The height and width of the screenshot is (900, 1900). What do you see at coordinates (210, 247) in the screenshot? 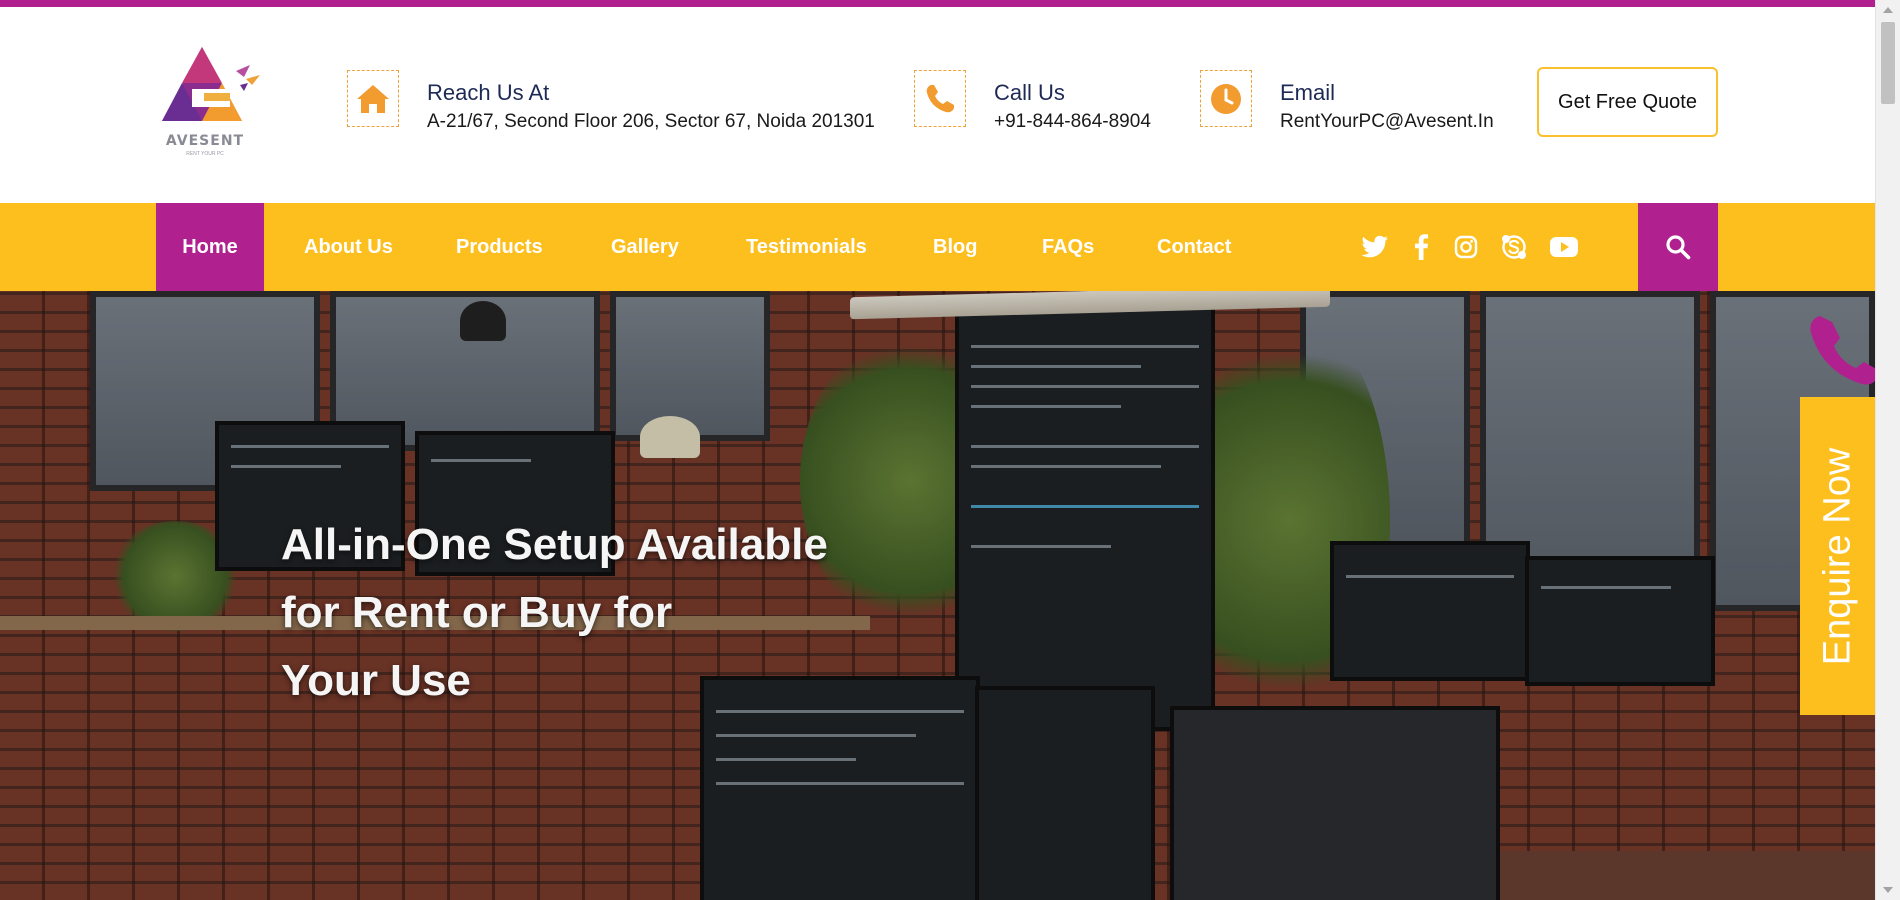
I see `nav-item-home: Home` at bounding box center [210, 247].